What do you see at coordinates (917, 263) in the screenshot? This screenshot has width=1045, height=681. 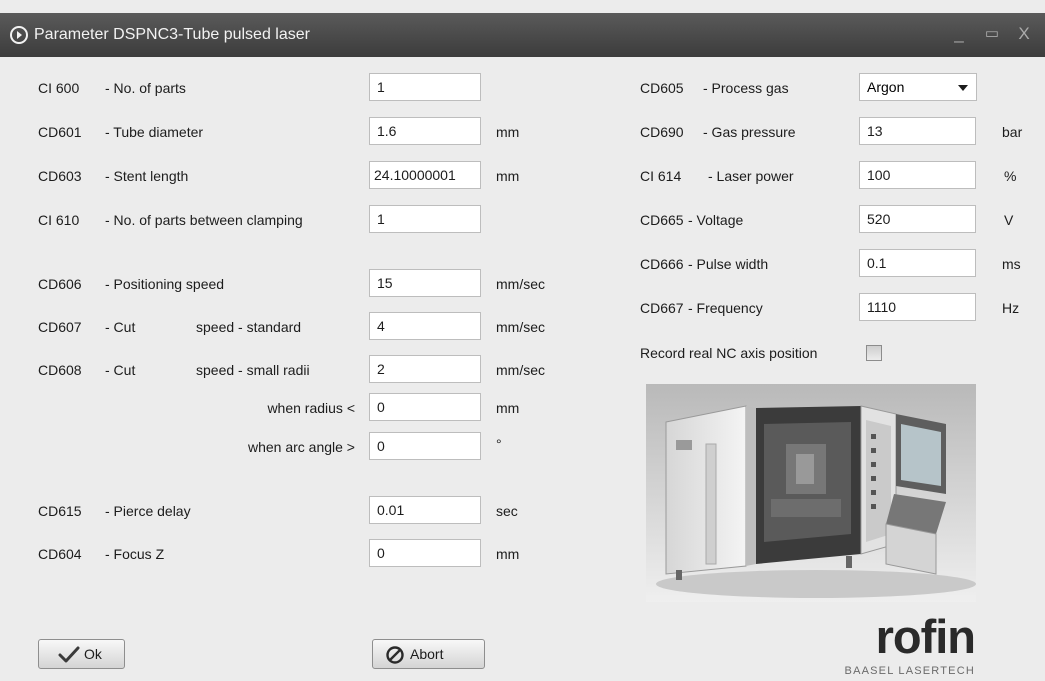 I see `pulse-width-input: 0.1` at bounding box center [917, 263].